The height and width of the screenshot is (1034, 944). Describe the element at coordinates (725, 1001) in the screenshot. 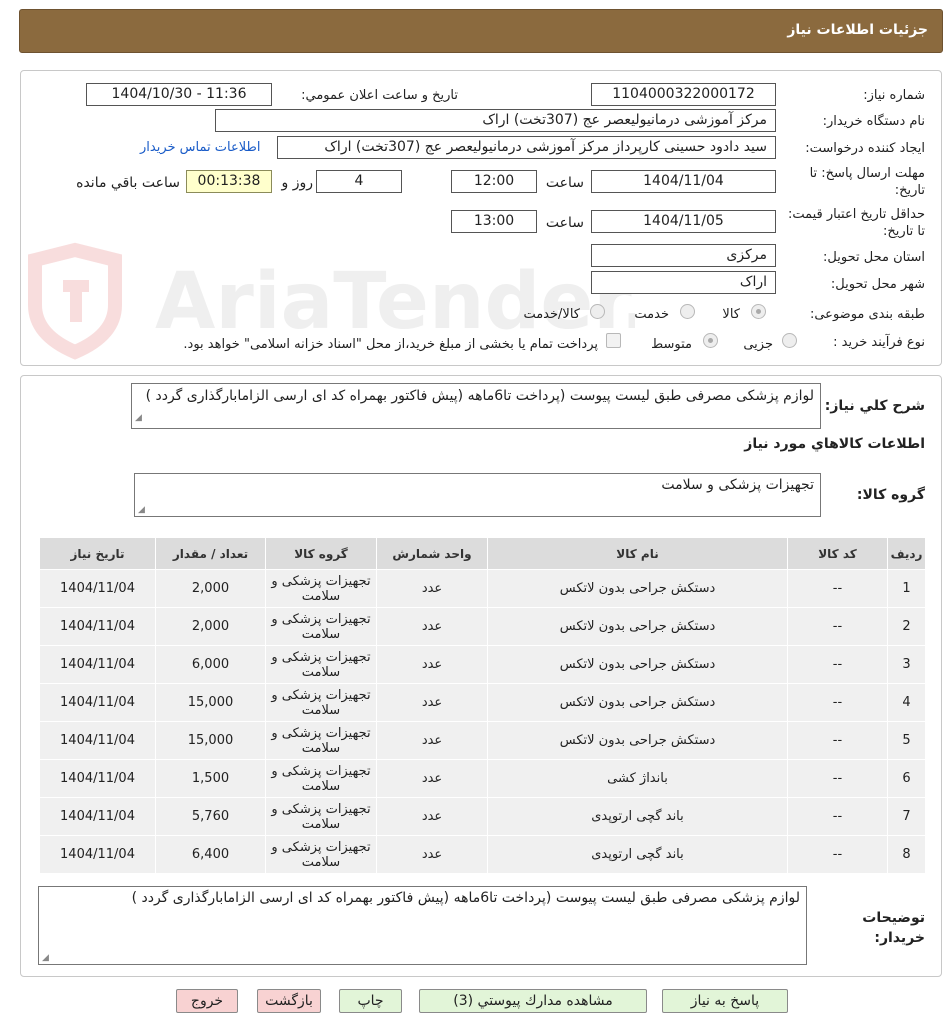

I see `reply-button: پاسخ به نیاز` at that location.